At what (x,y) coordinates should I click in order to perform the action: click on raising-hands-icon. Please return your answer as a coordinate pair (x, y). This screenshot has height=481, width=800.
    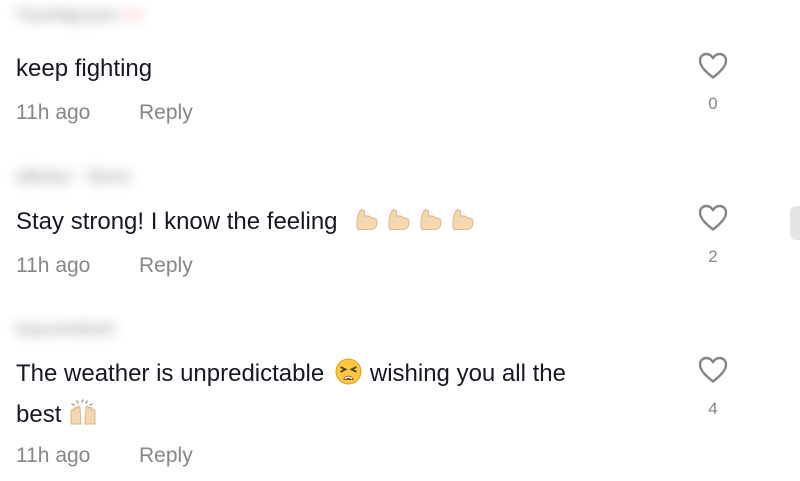
    Looking at the image, I should click on (83, 418).